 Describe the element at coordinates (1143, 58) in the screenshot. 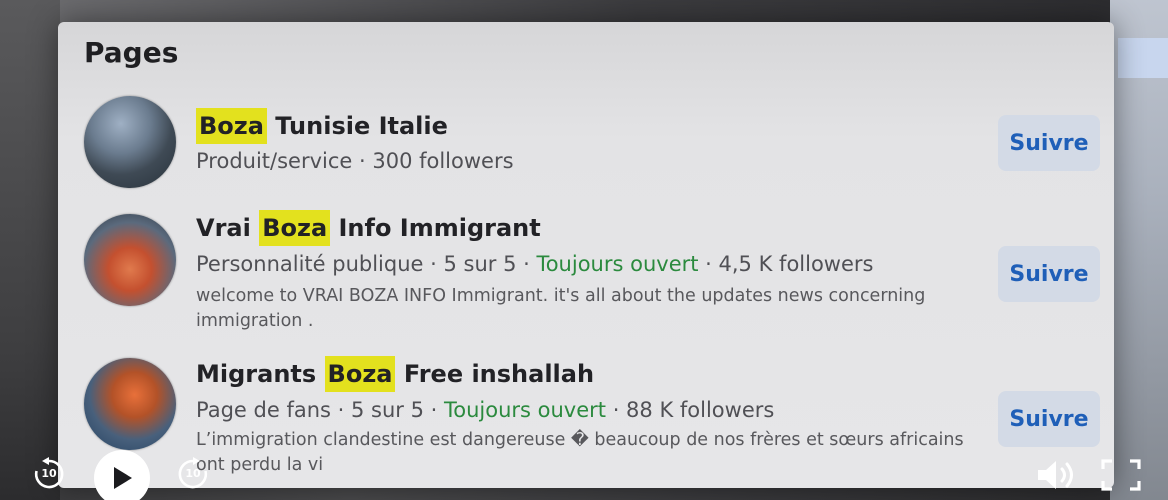

I see `background-right-band` at that location.